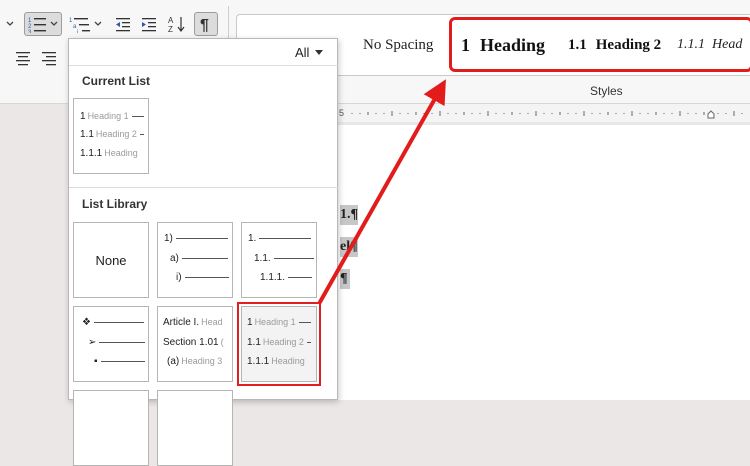 This screenshot has width=750, height=466. What do you see at coordinates (382, 191) in the screenshot?
I see `annotation-arrow` at bounding box center [382, 191].